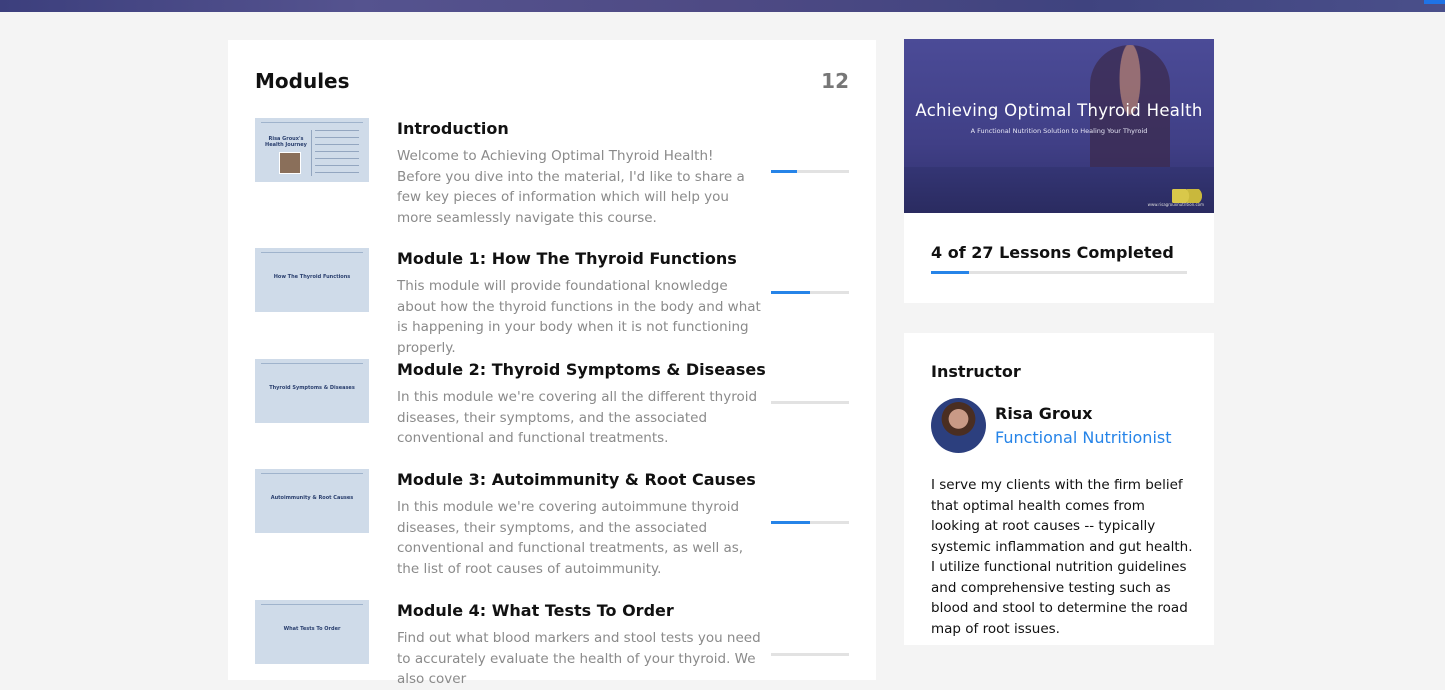  Describe the element at coordinates (582, 611) in the screenshot. I see `module-title: Module 4: What Tests To Order` at that location.